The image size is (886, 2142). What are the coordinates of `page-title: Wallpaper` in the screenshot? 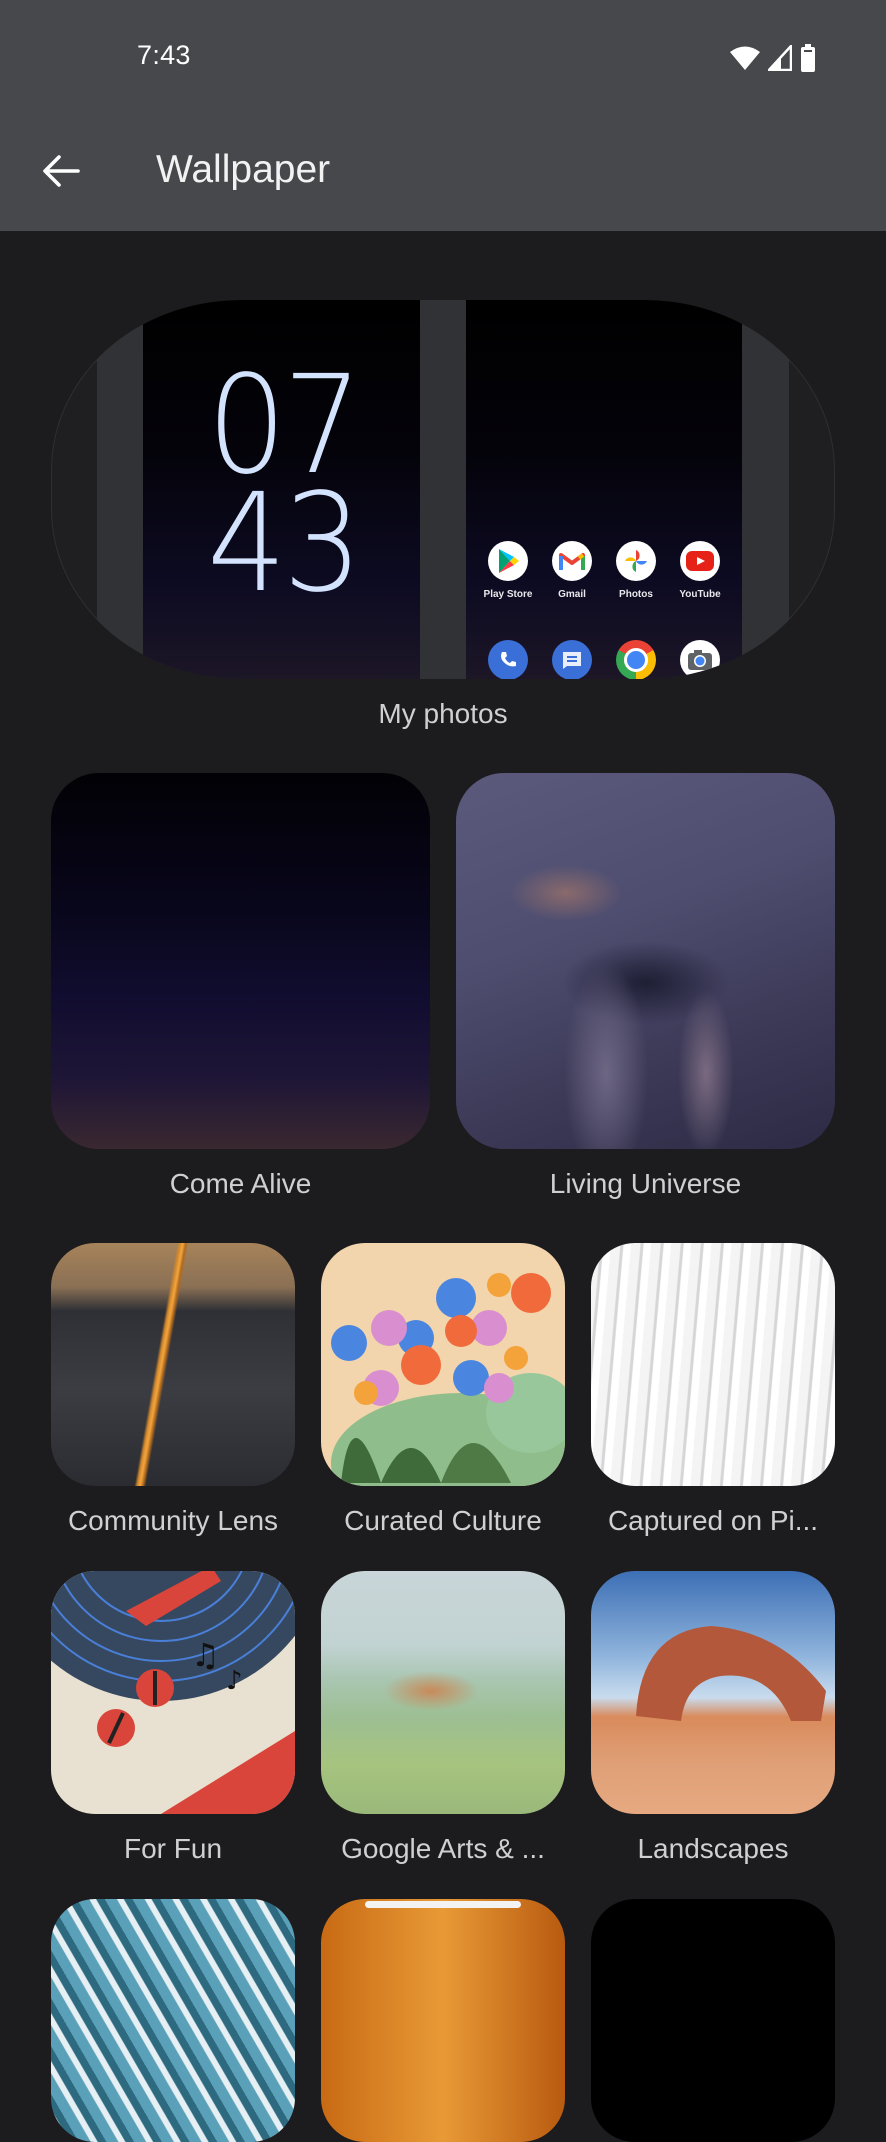 It's located at (243, 169).